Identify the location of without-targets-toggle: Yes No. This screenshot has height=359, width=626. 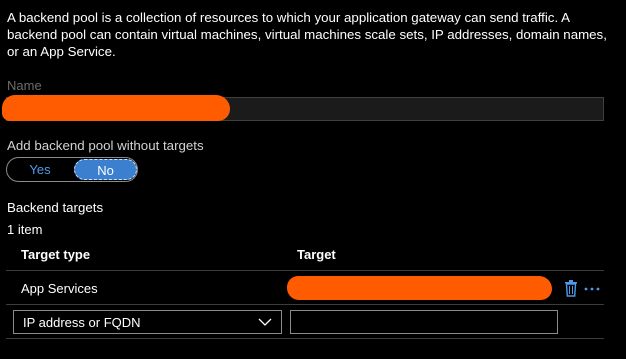
(72, 169).